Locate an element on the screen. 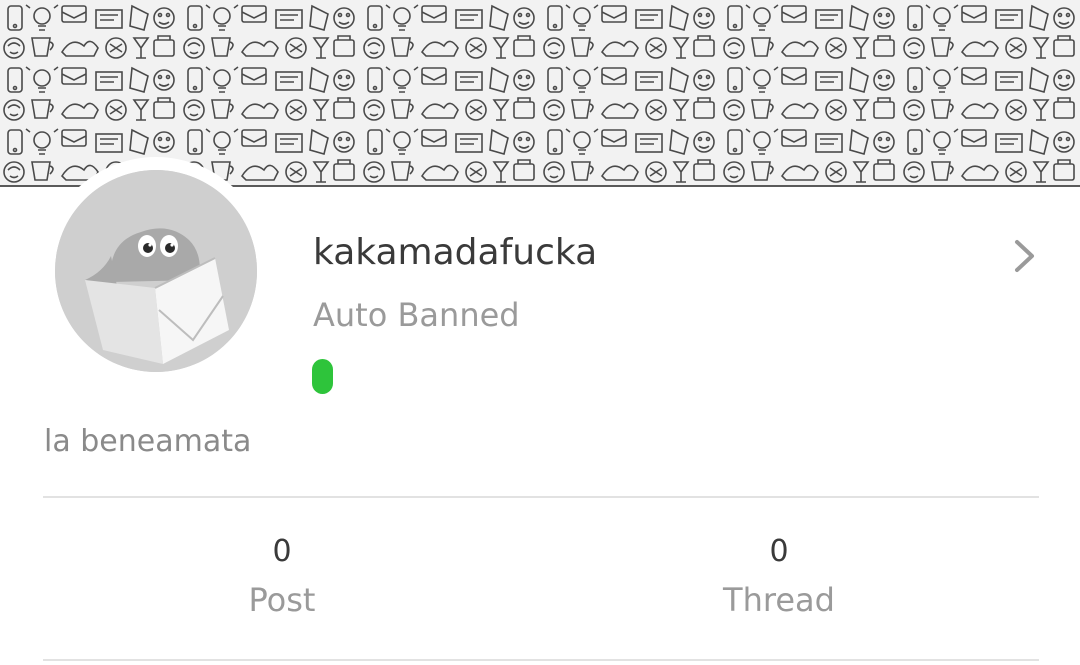 This screenshot has width=1080, height=665. stat-posts-count: 0 is located at coordinates (282, 551).